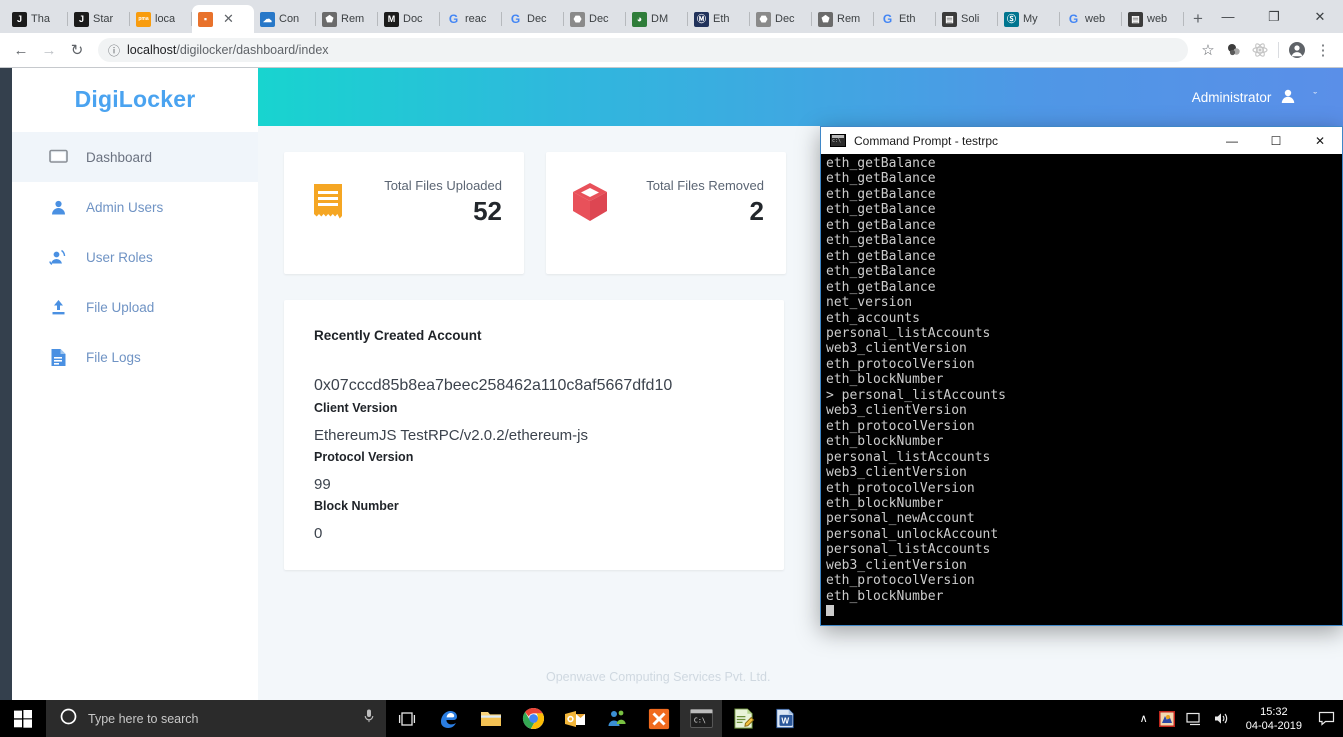 The width and height of the screenshot is (1343, 737). I want to click on chrome-menu-icon: ⋮, so click(1323, 50).